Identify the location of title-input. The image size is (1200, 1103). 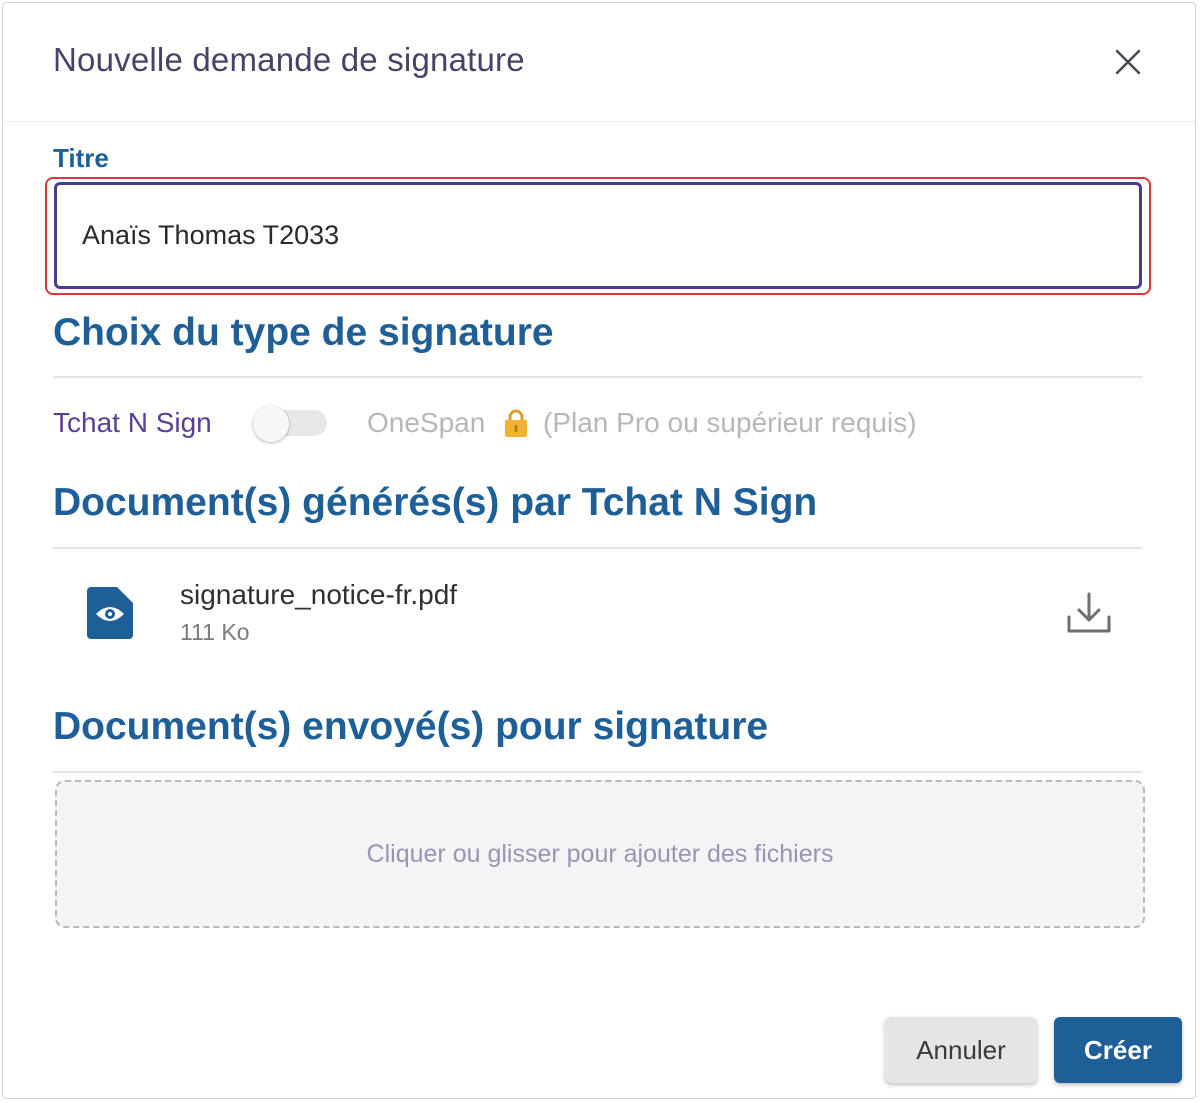
(598, 235).